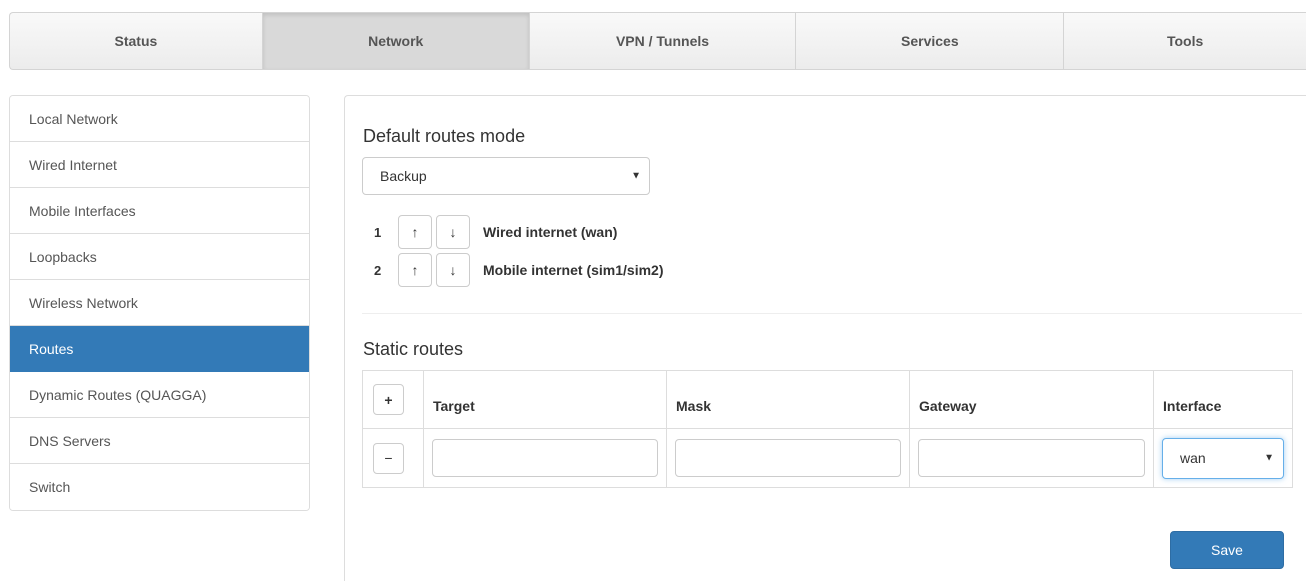 The height and width of the screenshot is (581, 1306). I want to click on sidebar-item-dns-servers: DNS Servers, so click(159, 441).